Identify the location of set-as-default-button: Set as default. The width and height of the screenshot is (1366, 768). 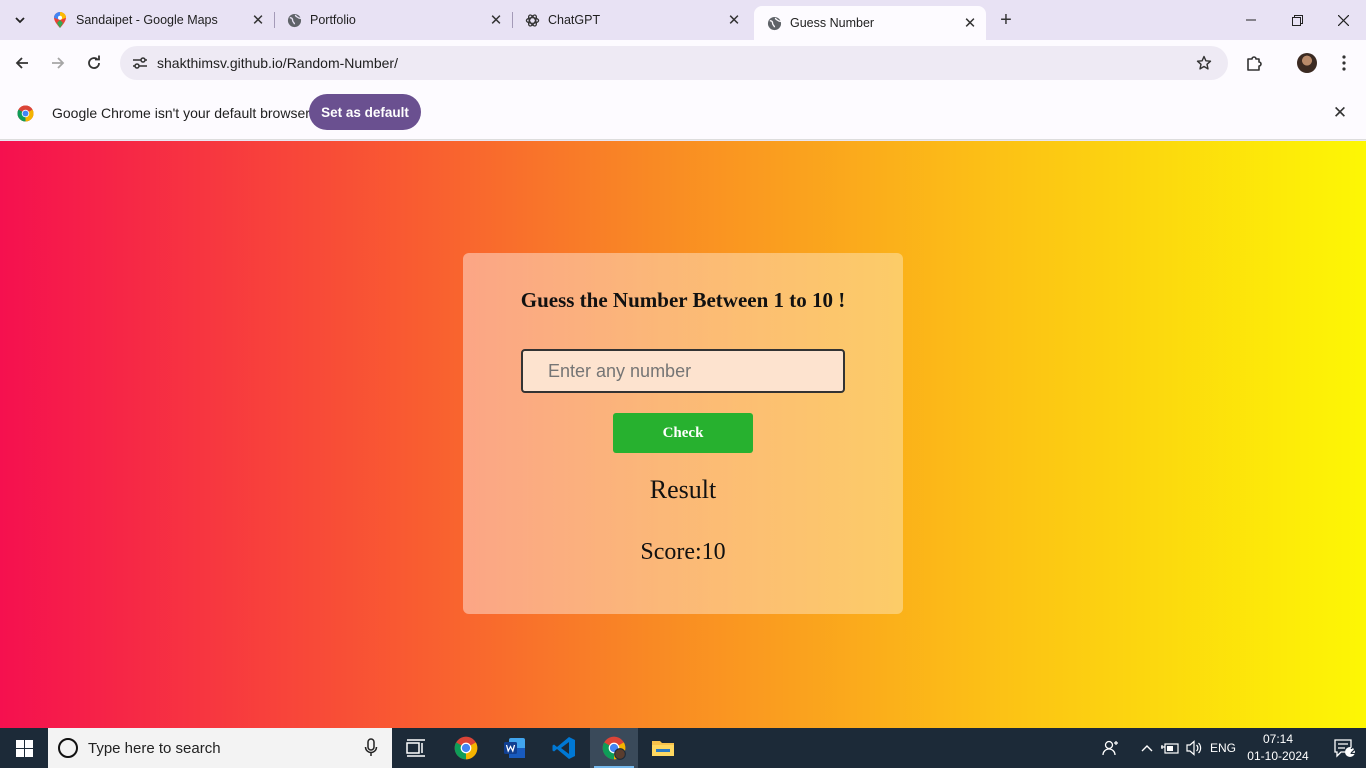
(365, 112).